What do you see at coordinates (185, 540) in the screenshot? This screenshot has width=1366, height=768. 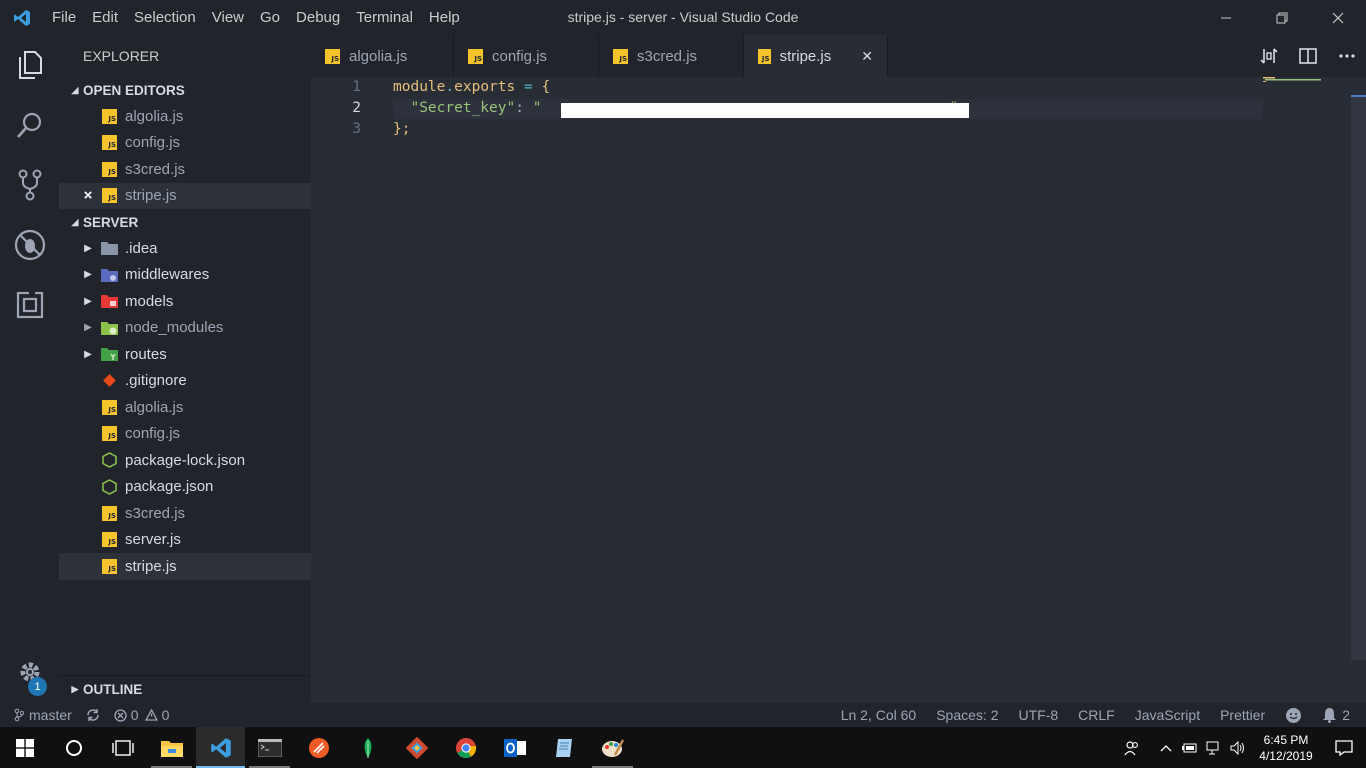 I see `file-item: JS server.js` at bounding box center [185, 540].